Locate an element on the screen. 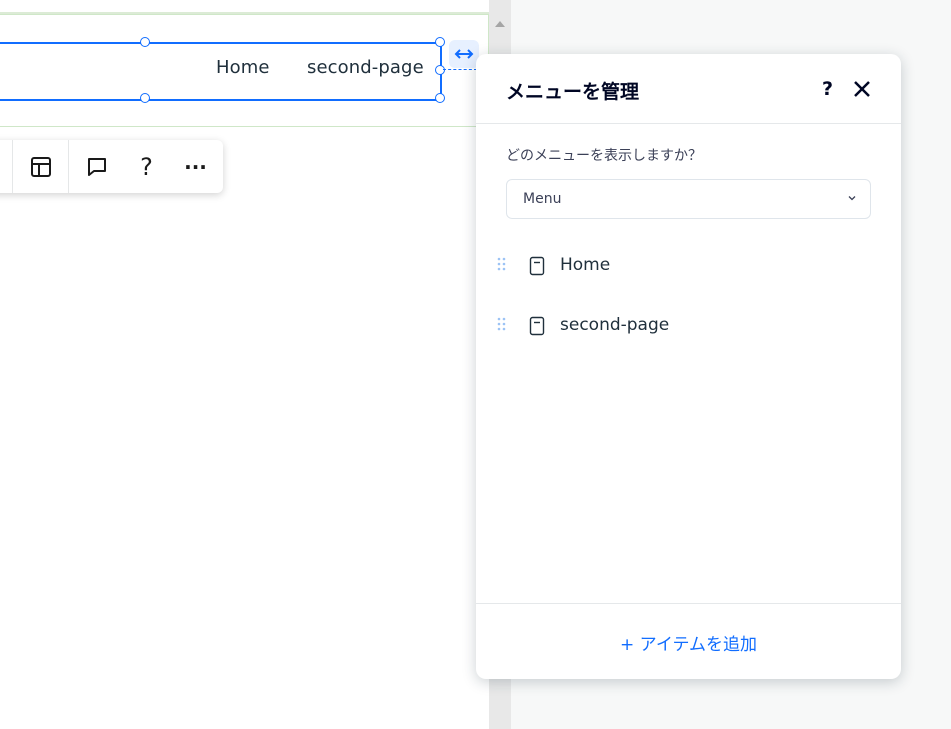  layout-icon is located at coordinates (40, 166).